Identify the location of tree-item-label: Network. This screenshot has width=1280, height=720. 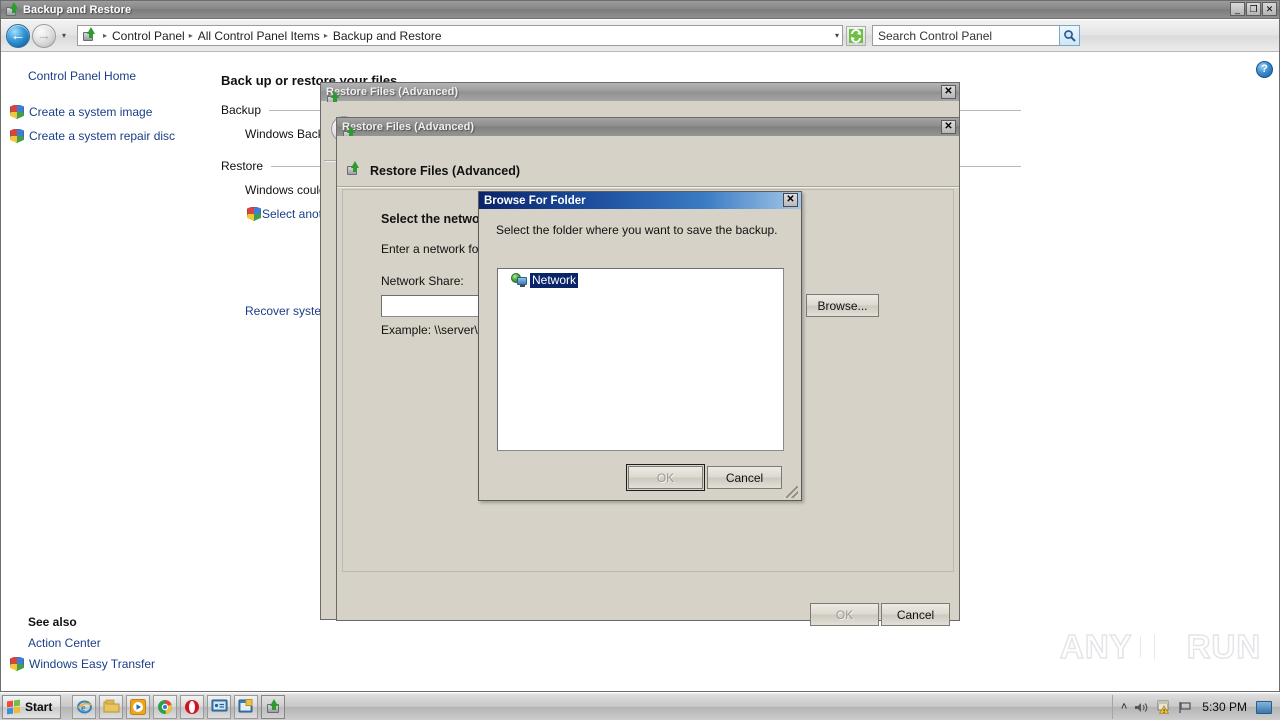
(554, 280).